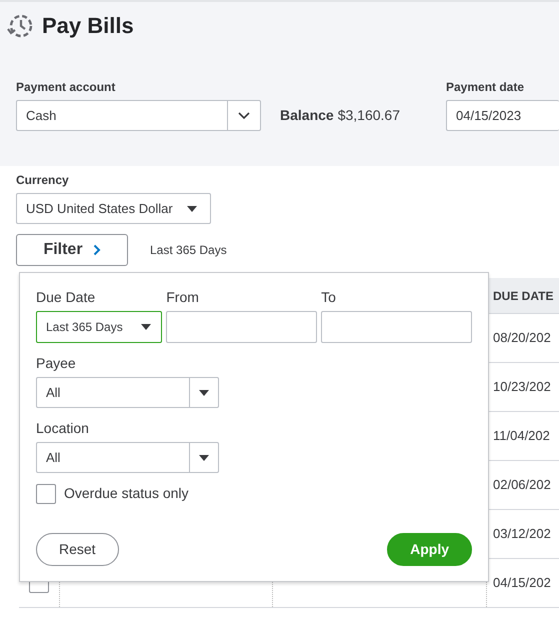 Image resolution: width=559 pixels, height=620 pixels. Describe the element at coordinates (188, 250) in the screenshot. I see `filter-summary: Last 365 Days` at that location.